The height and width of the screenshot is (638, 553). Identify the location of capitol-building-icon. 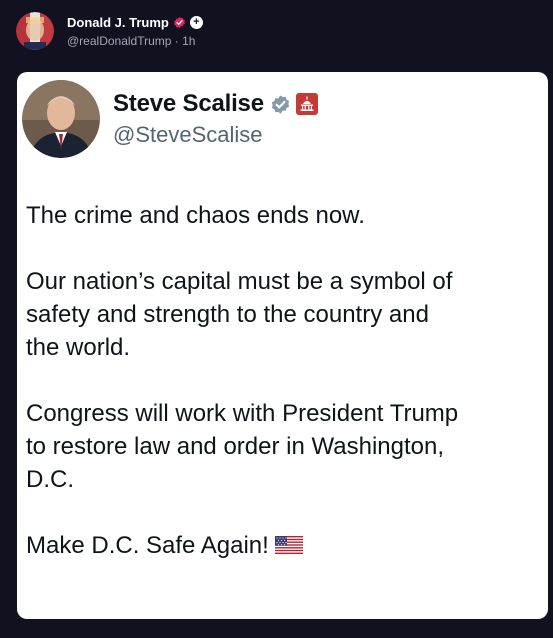
(306, 104).